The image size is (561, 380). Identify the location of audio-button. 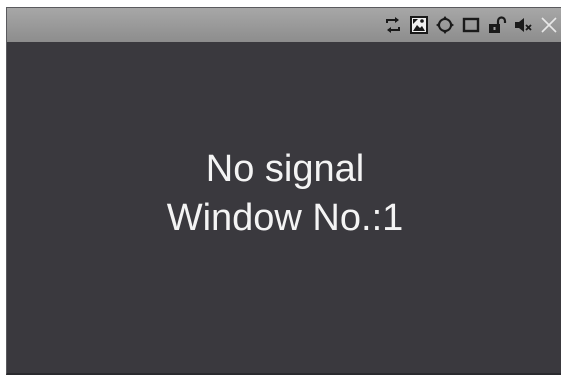
(523, 25).